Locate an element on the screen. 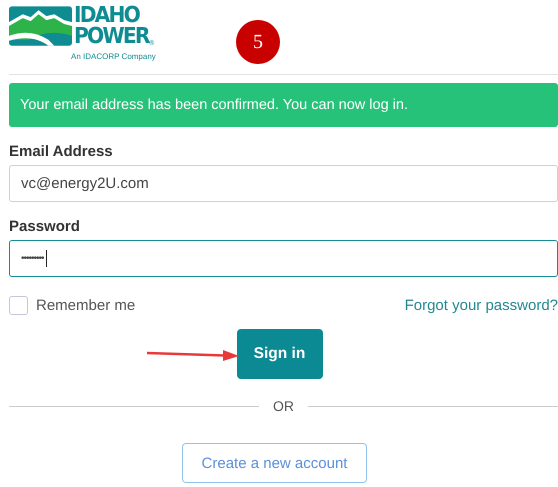 The width and height of the screenshot is (558, 487). create-account-button: Create a new account is located at coordinates (274, 463).